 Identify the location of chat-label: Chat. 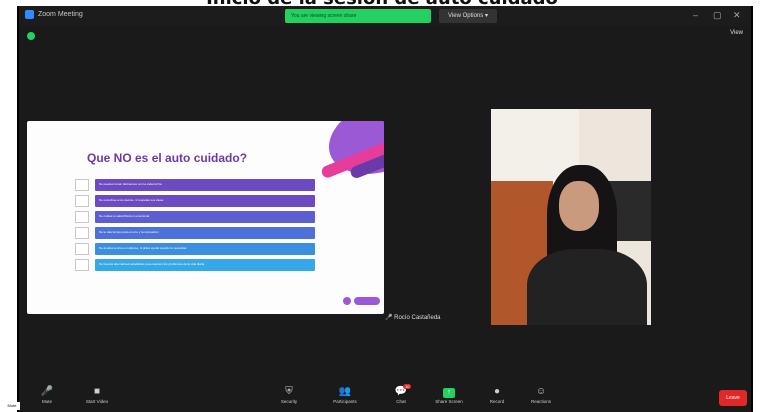
(401, 401).